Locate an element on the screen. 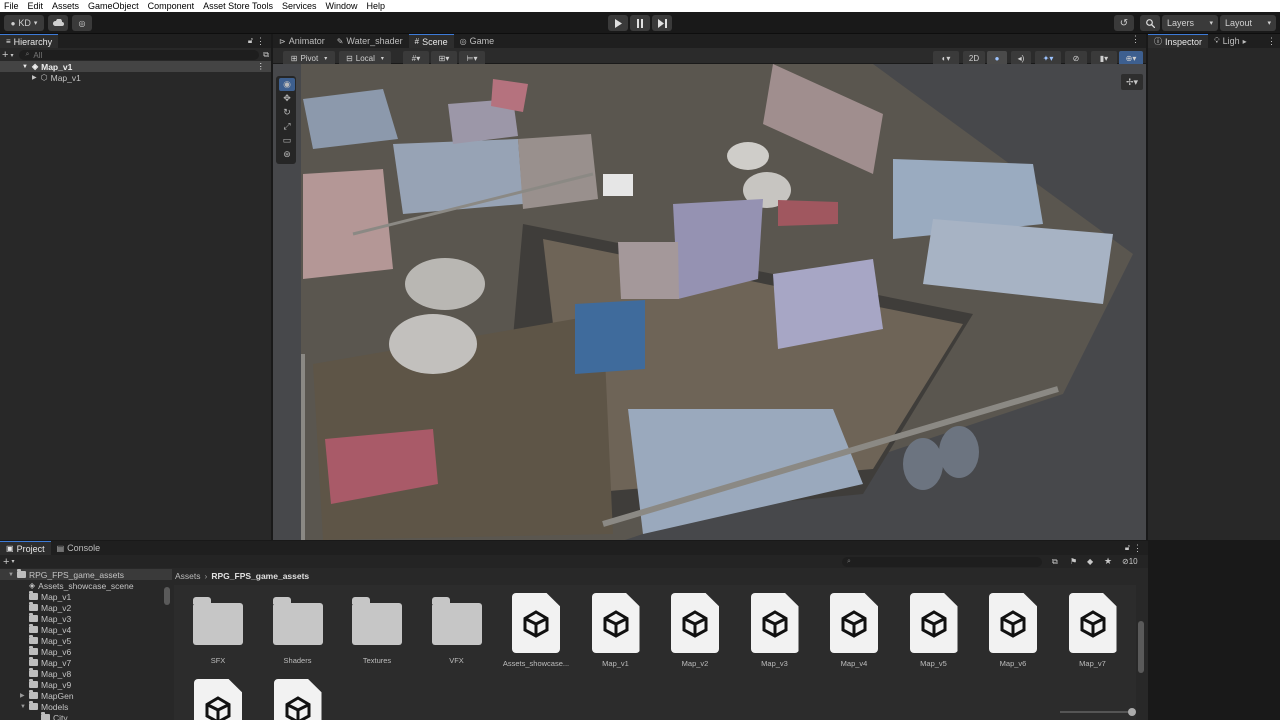 The image size is (1280, 720). grid-scrollbar is located at coordinates (1141, 647).